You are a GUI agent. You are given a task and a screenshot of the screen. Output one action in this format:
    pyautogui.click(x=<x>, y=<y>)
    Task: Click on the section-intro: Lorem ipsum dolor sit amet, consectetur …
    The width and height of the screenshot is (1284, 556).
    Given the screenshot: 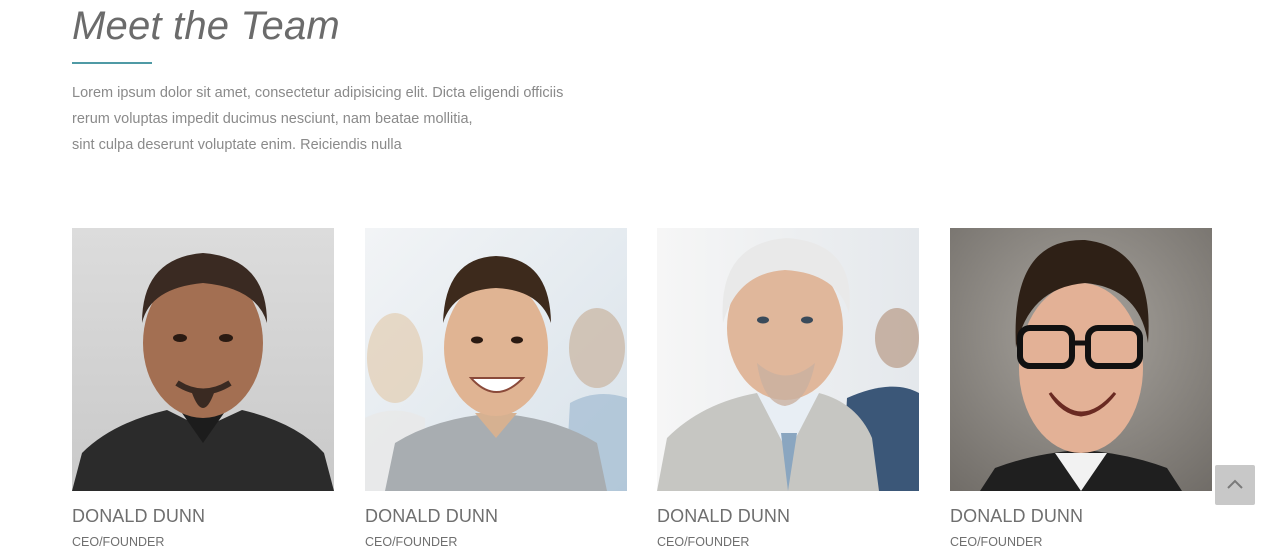 What is the action you would take?
    pyautogui.click(x=352, y=119)
    